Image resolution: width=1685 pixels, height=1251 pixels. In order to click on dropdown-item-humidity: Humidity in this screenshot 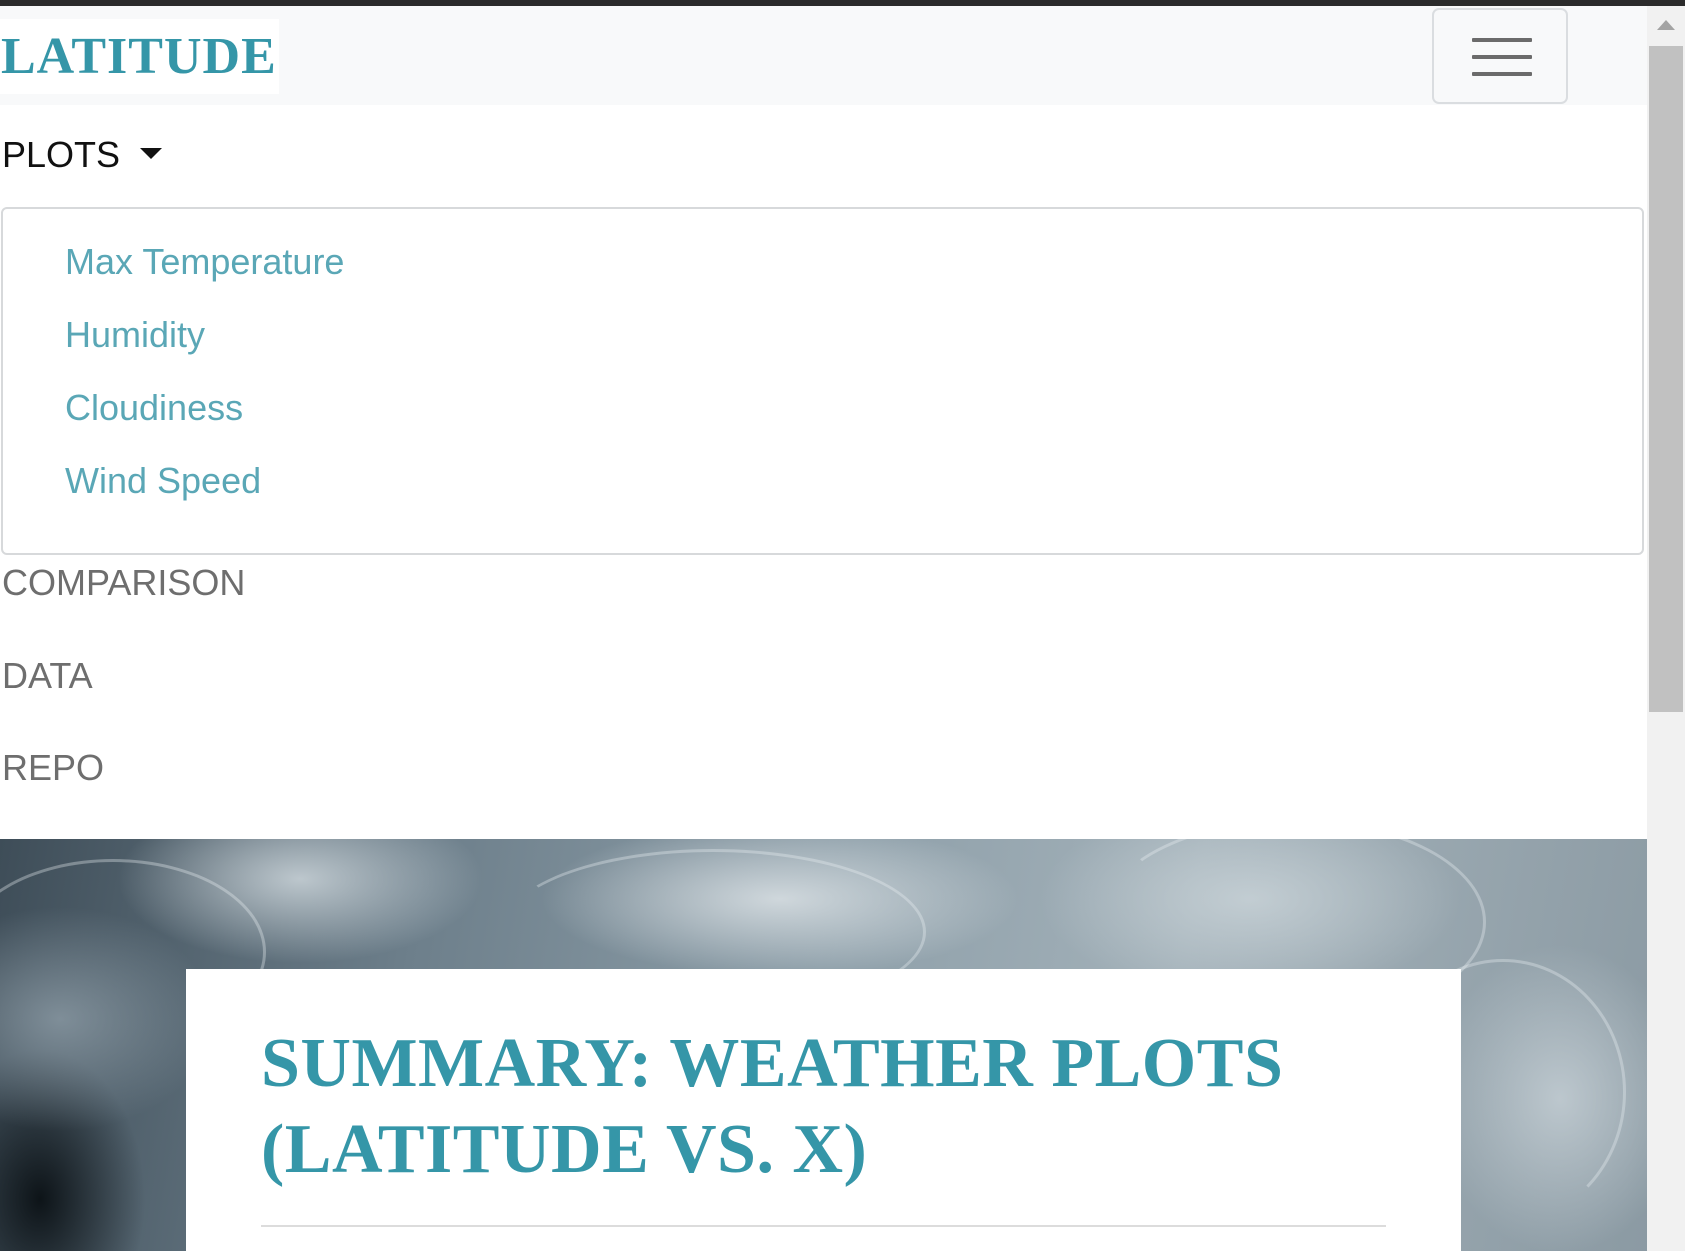, I will do `click(135, 335)`.